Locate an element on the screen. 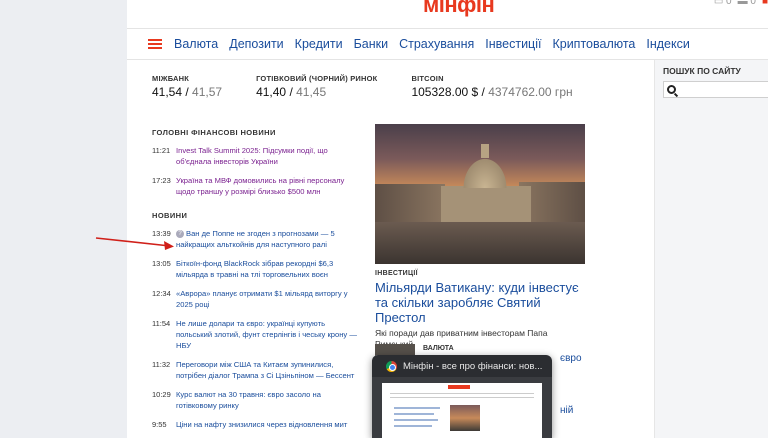 The height and width of the screenshot is (438, 768). photo-facade is located at coordinates (486, 204).